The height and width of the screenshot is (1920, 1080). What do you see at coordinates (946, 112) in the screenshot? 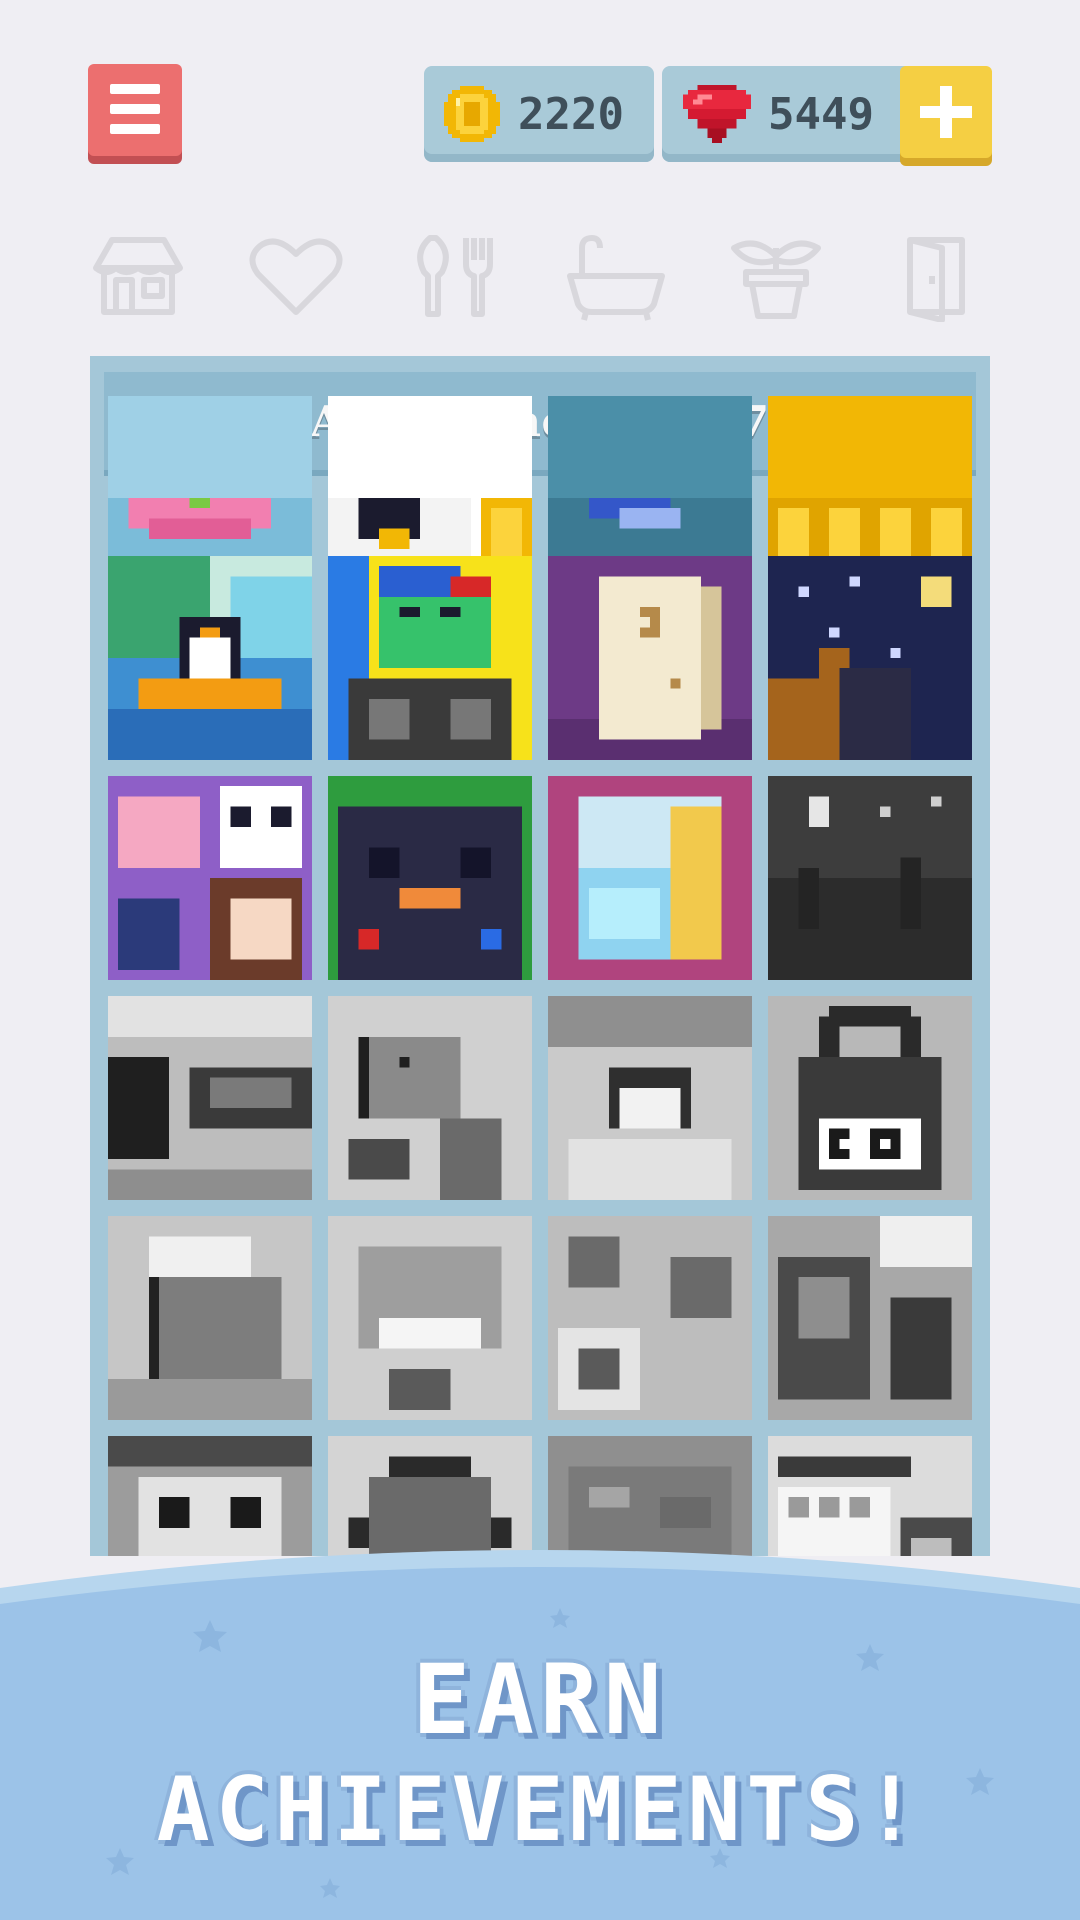
I see `add-currency-button` at bounding box center [946, 112].